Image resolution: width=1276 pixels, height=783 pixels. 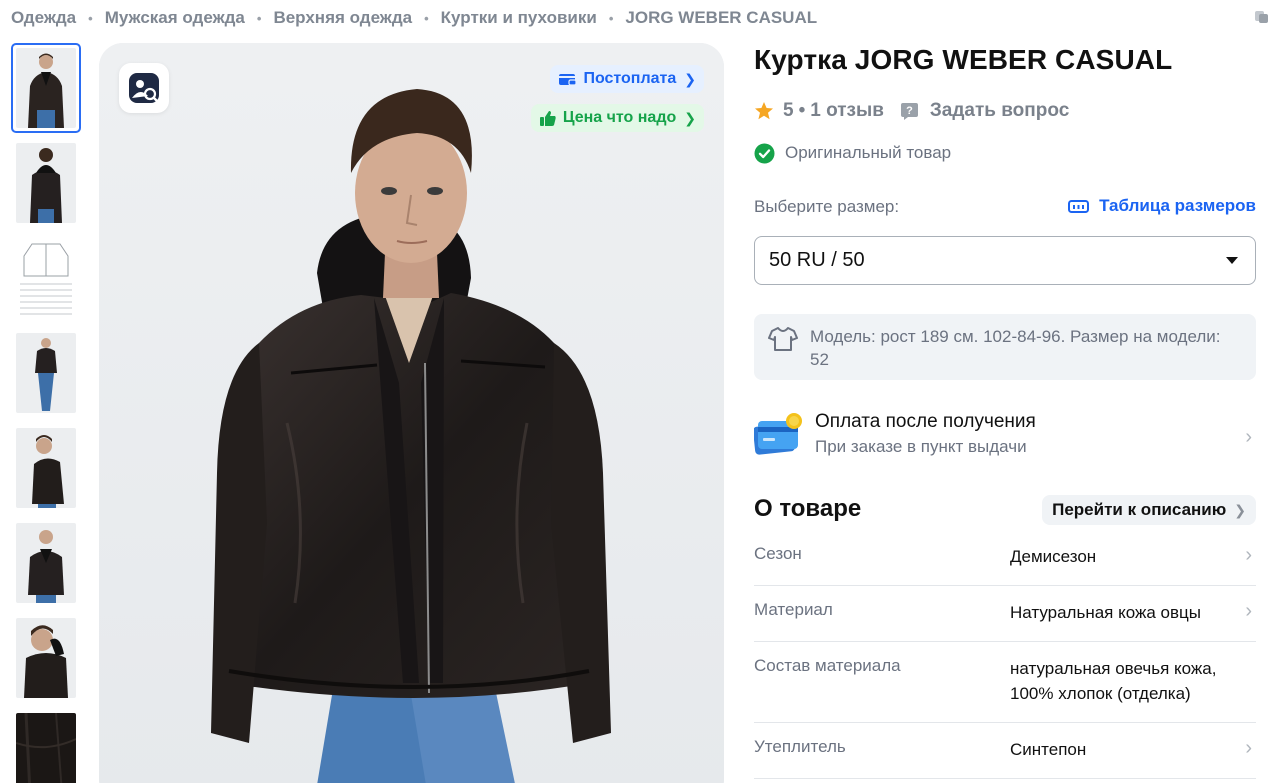 I want to click on spec-key: Состав материала, so click(x=827, y=665).